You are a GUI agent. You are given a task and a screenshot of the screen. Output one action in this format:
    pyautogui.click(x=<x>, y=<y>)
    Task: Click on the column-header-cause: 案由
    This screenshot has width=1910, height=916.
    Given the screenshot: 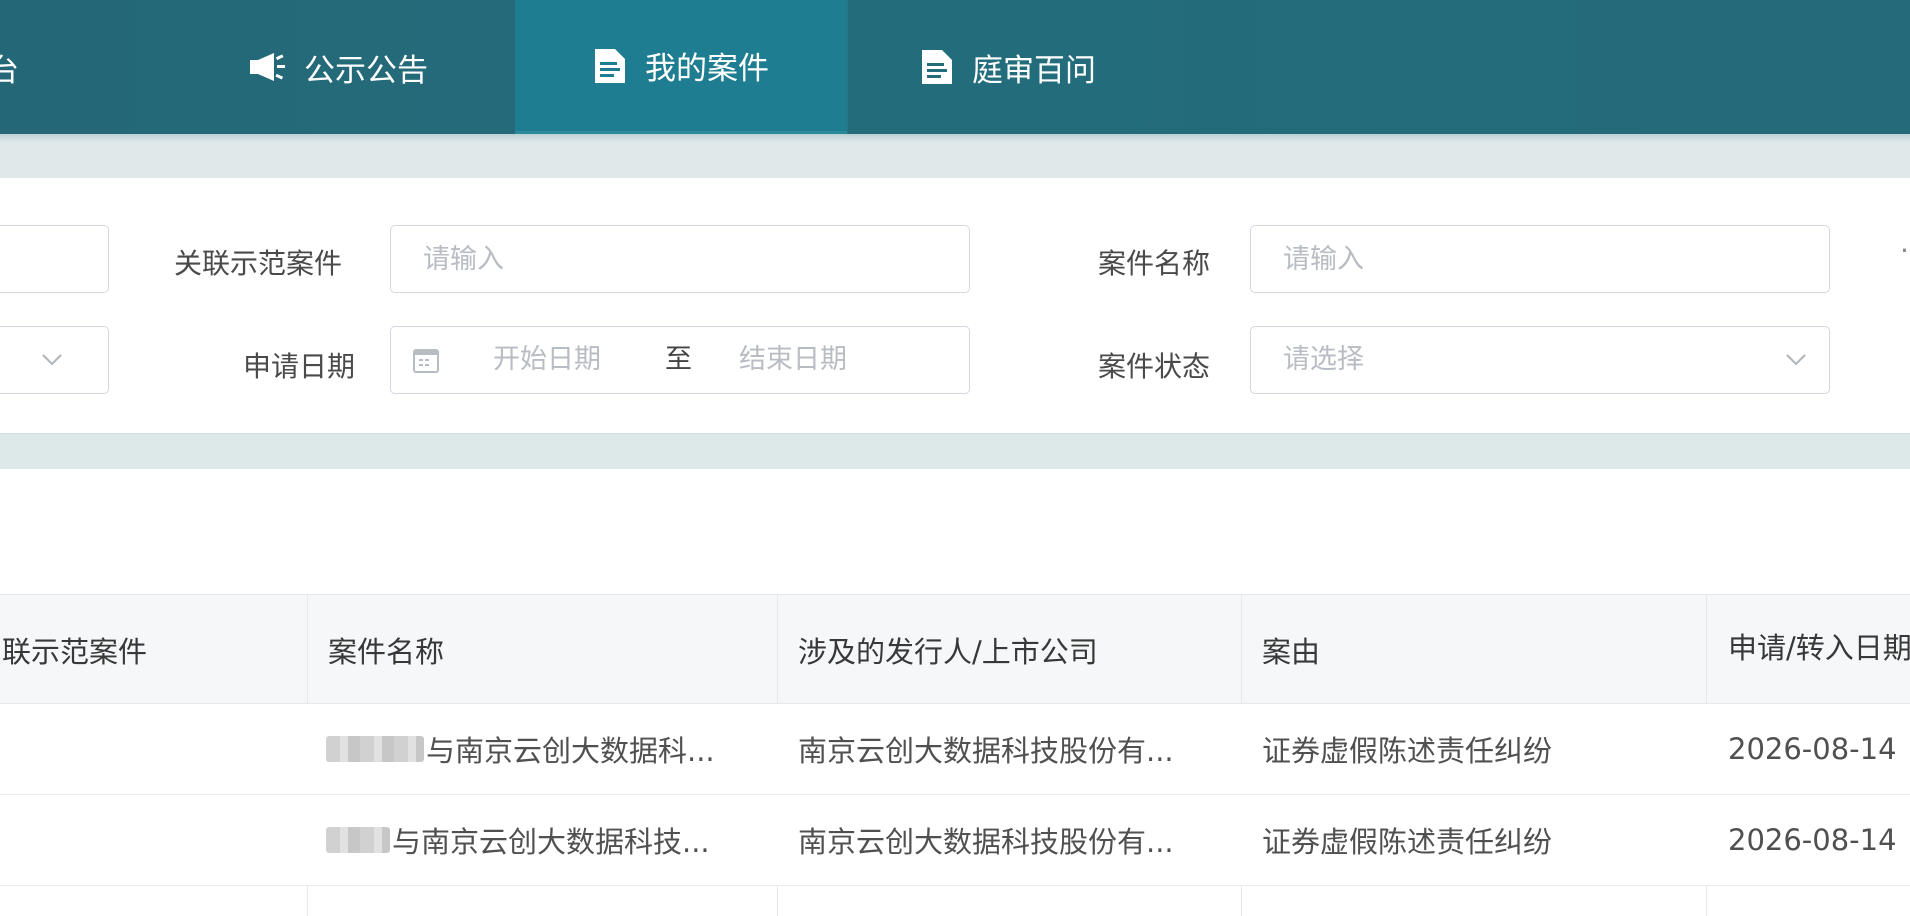 What is the action you would take?
    pyautogui.click(x=1482, y=650)
    